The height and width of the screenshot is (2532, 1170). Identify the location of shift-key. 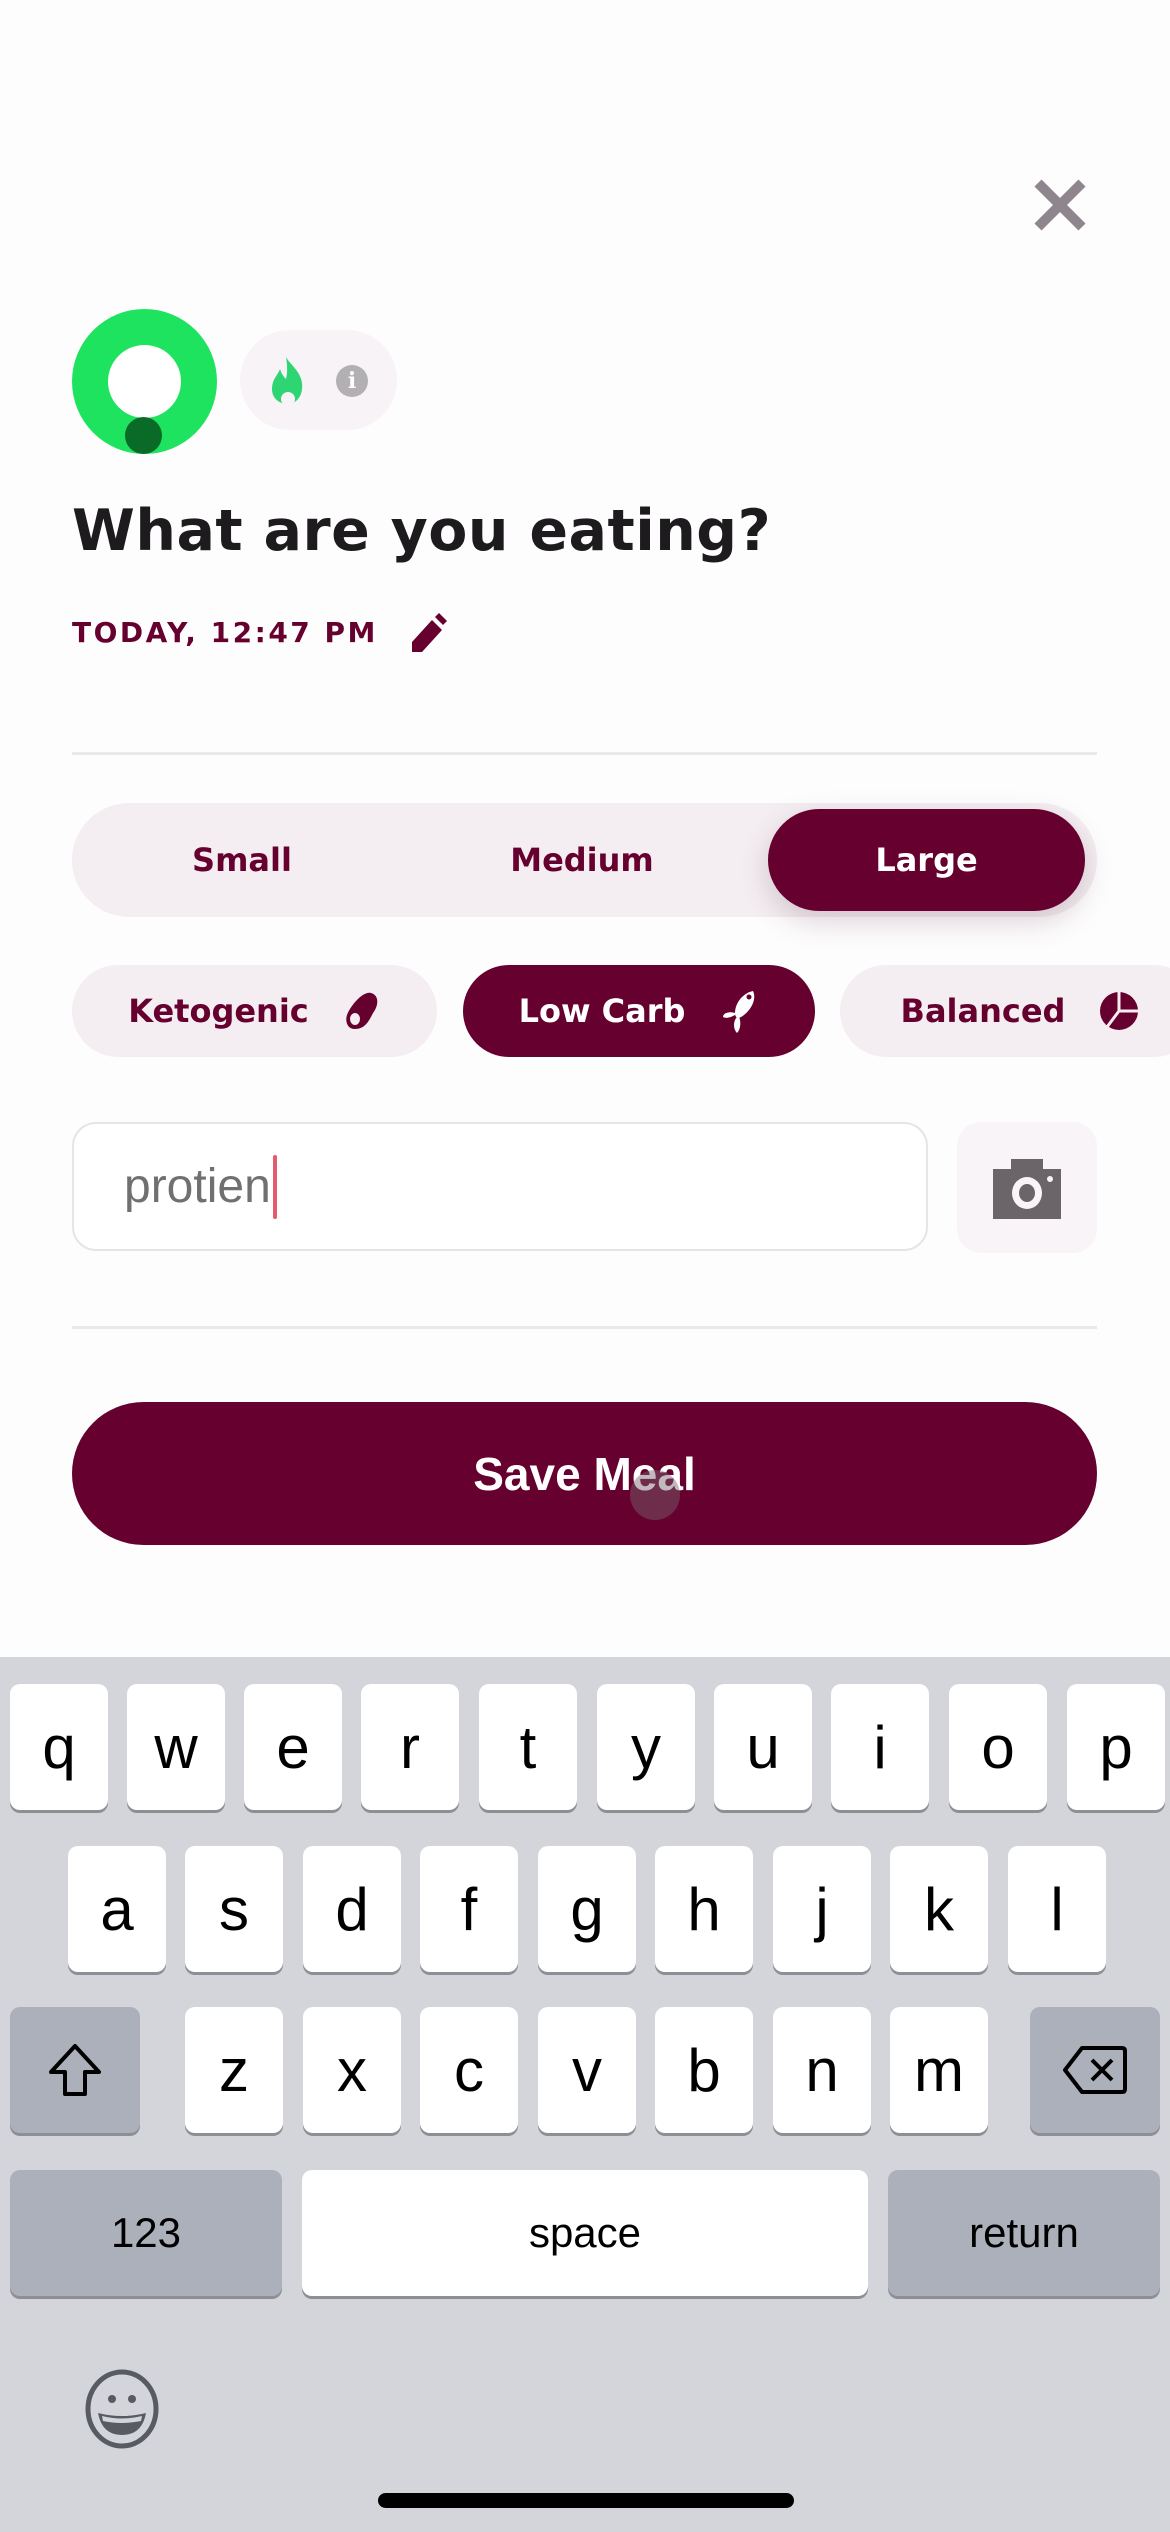
(75, 2070).